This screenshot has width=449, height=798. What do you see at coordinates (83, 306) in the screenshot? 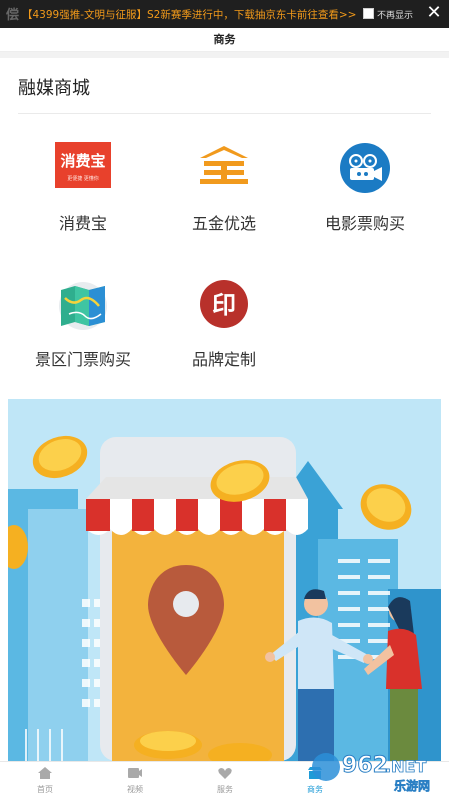
I see `map-icon` at bounding box center [83, 306].